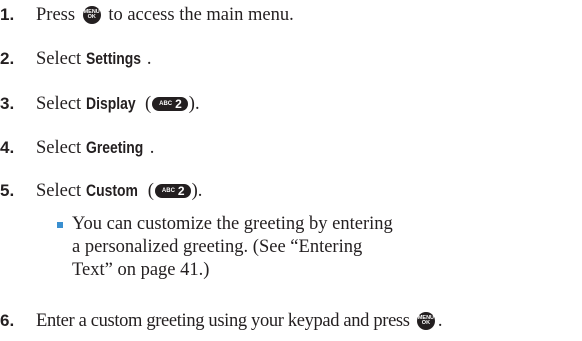  What do you see at coordinates (113, 58) in the screenshot?
I see `menu-option-settings: Settings` at bounding box center [113, 58].